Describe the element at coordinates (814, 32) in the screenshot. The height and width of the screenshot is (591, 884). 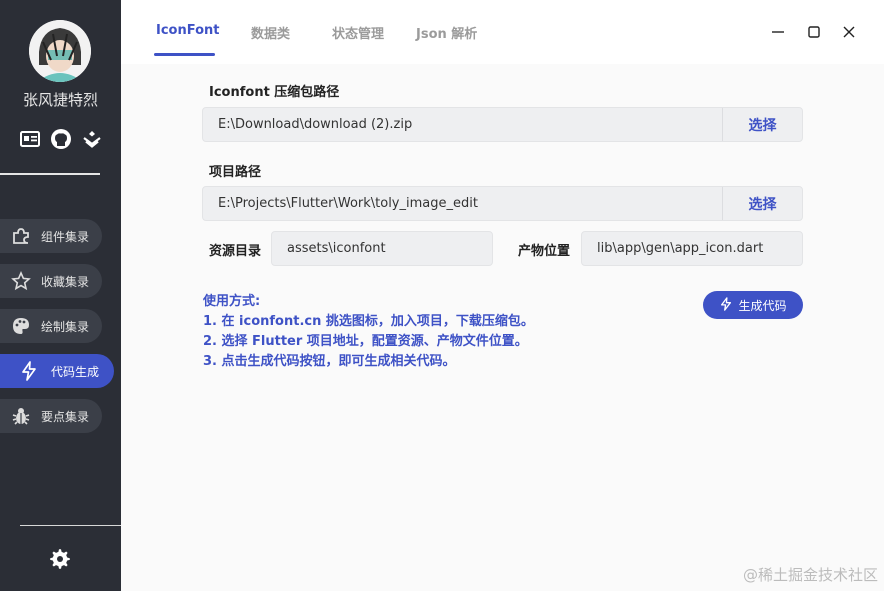
I see `maximize-icon` at that location.